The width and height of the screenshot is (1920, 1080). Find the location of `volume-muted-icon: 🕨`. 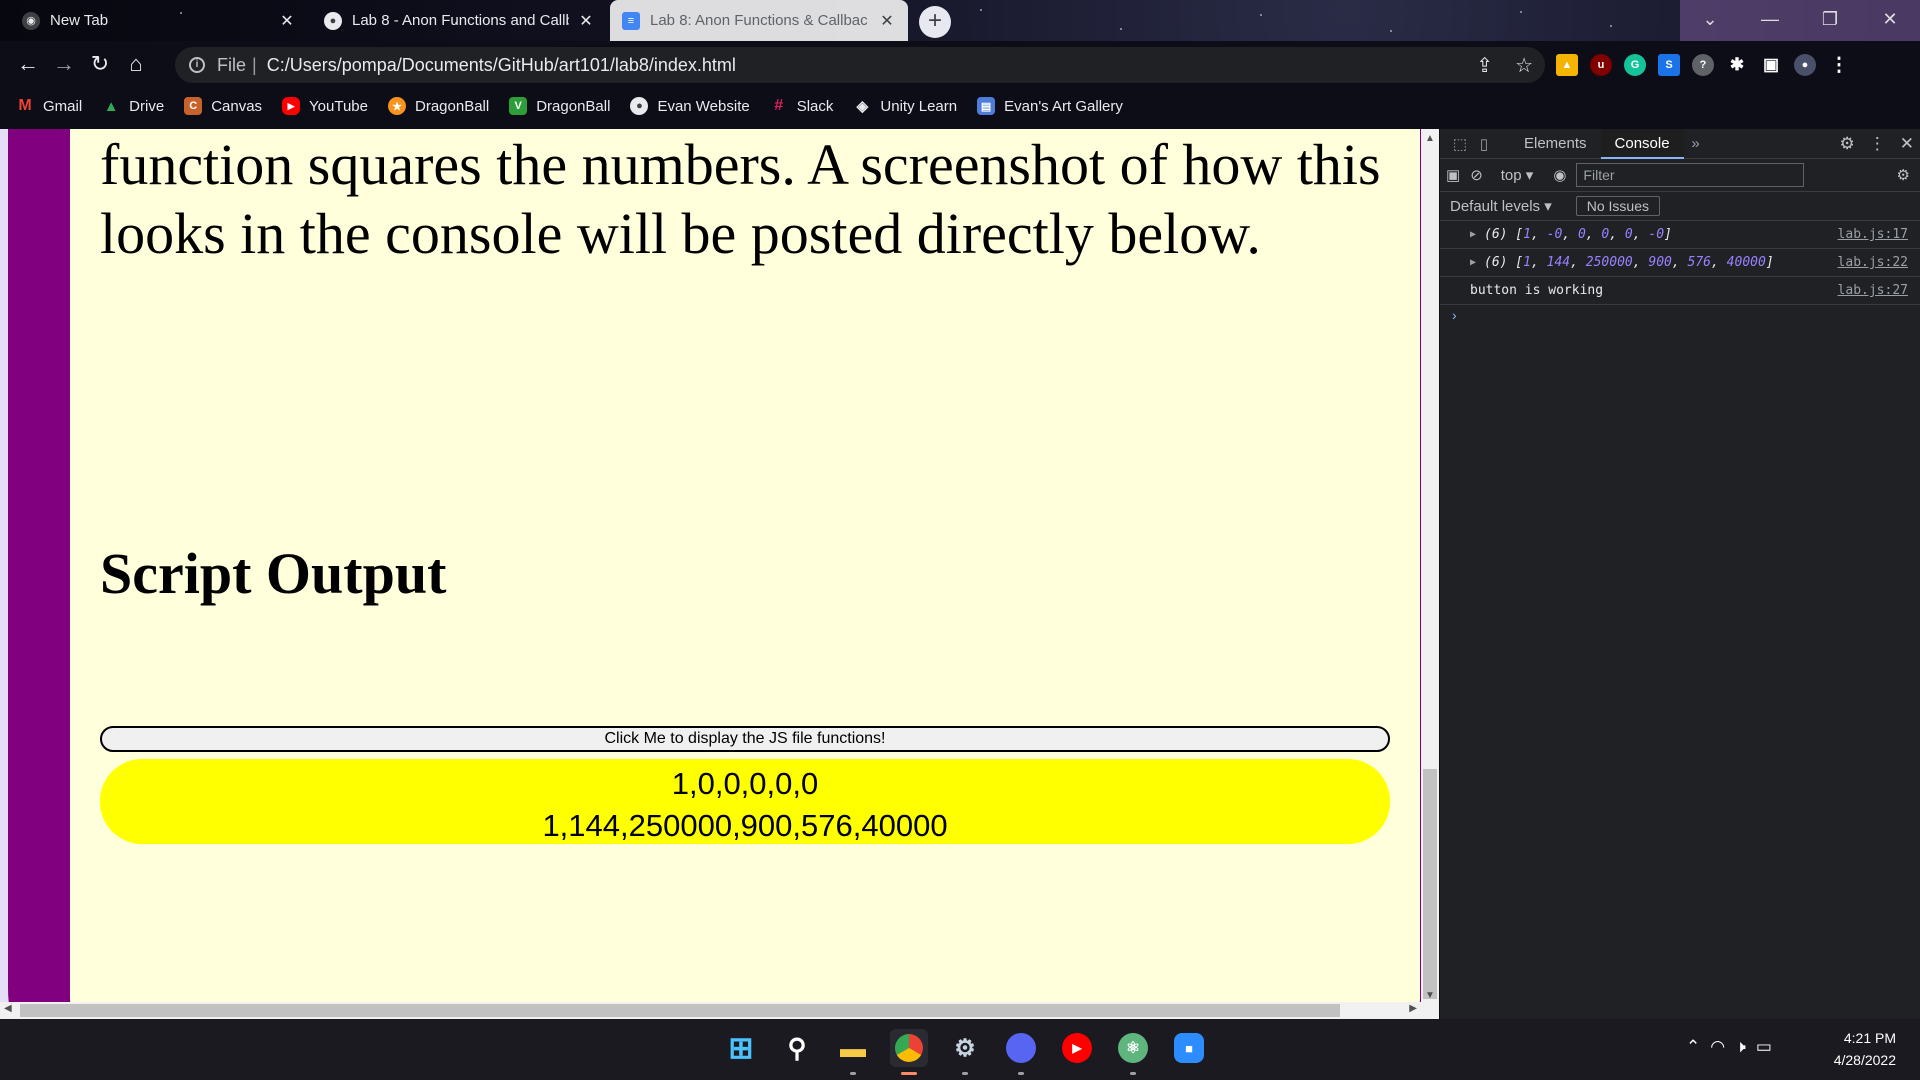

volume-muted-icon: 🕨 is located at coordinates (1740, 1047).